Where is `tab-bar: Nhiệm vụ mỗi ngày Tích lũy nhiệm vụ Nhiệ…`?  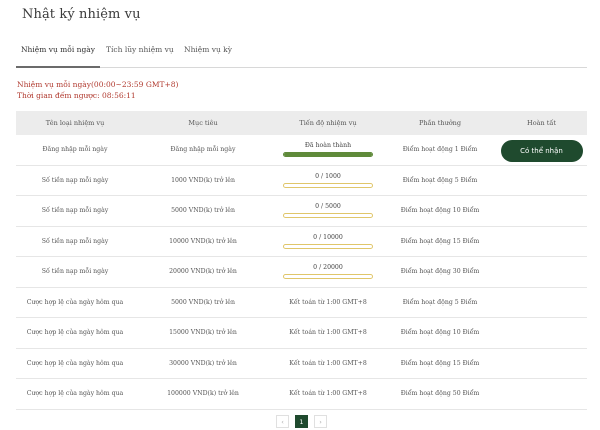 tab-bar: Nhiệm vụ mỗi ngày Tích lũy nhiệm vụ Nhiệ… is located at coordinates (301, 54).